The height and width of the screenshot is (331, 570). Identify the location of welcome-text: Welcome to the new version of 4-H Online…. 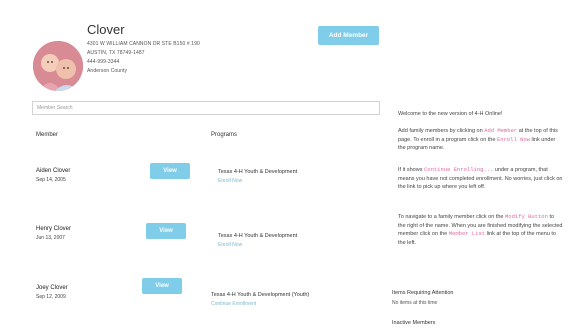
(450, 114).